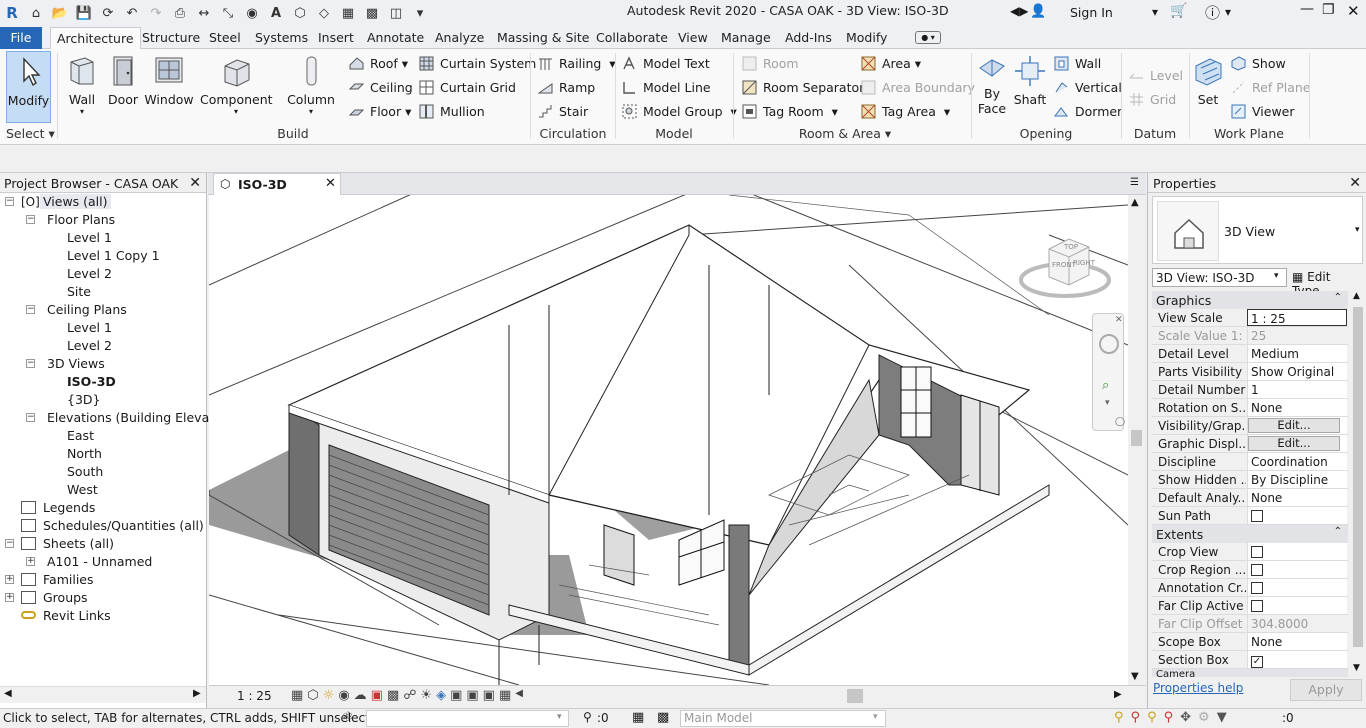 This screenshot has width=1366, height=728. I want to click on tree-item-east: East, so click(80, 435).